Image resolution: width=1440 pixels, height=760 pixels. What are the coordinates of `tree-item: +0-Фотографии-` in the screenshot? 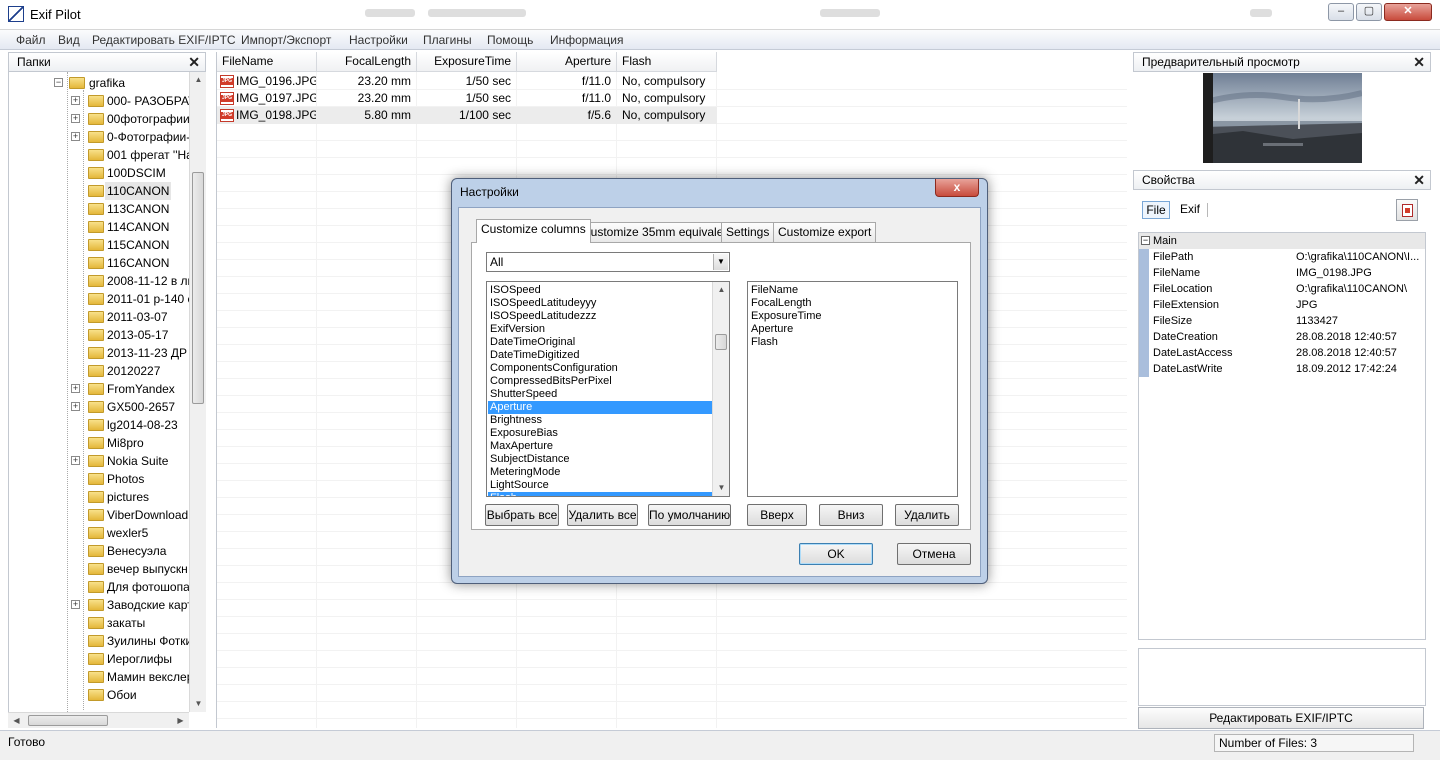 It's located at (104, 137).